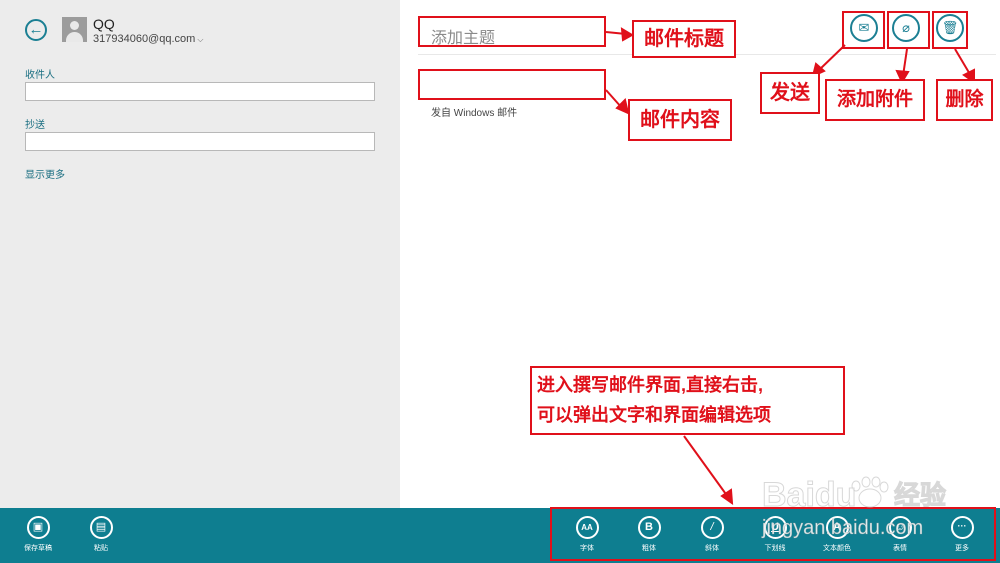 Image resolution: width=1000 pixels, height=563 pixels. What do you see at coordinates (842, 528) in the screenshot?
I see `watermark-url: jingyan.baidu.com` at bounding box center [842, 528].